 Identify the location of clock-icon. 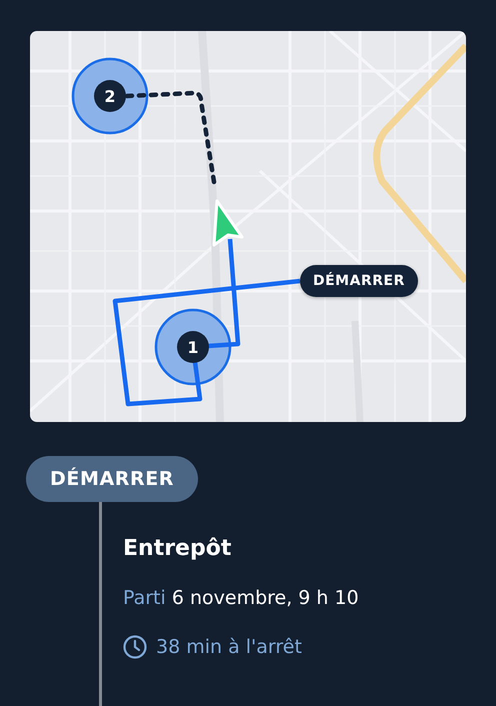
(135, 647).